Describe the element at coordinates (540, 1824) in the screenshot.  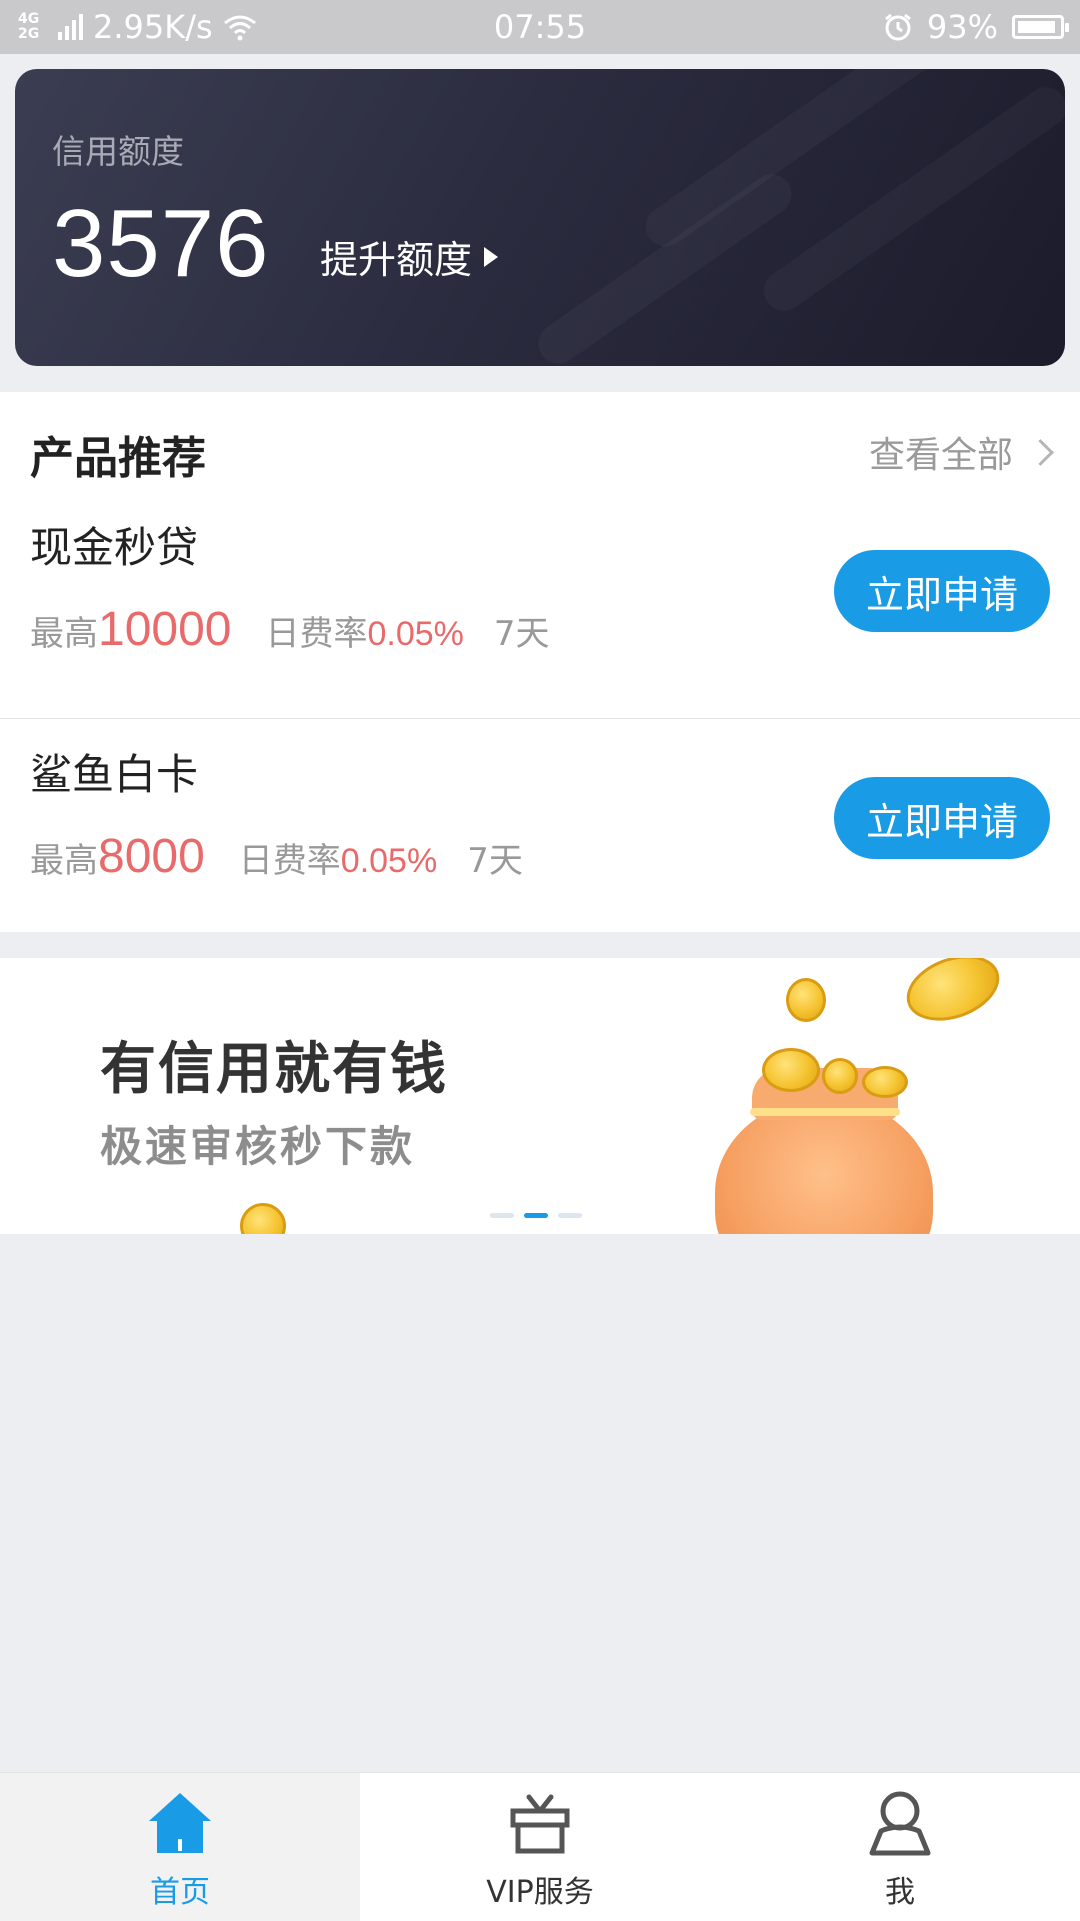
I see `gift-icon` at that location.